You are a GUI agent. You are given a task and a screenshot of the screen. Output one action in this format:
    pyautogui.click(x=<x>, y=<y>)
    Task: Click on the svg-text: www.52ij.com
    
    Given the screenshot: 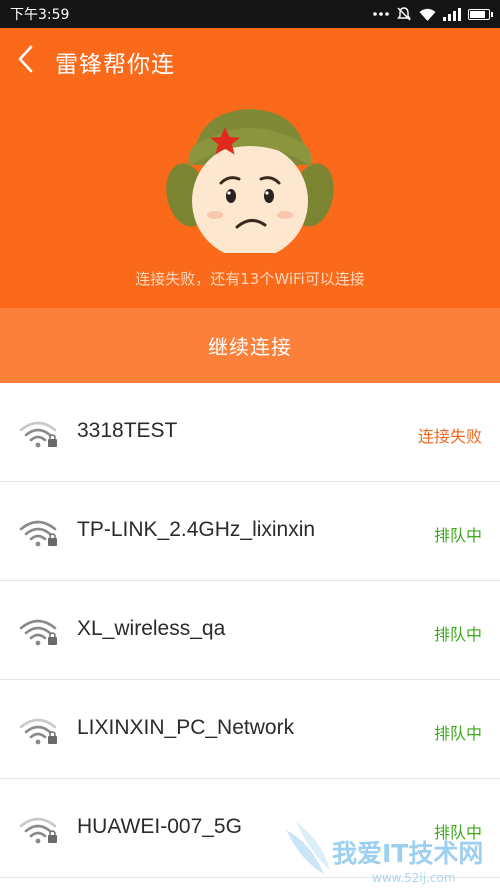 What is the action you would take?
    pyautogui.click(x=414, y=878)
    